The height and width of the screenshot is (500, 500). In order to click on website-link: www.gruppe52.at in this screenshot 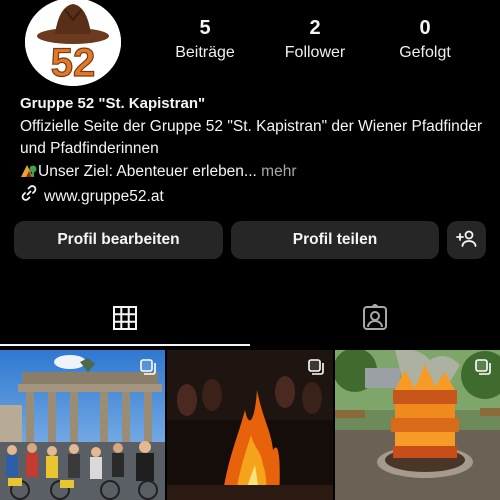, I will do `click(92, 196)`.